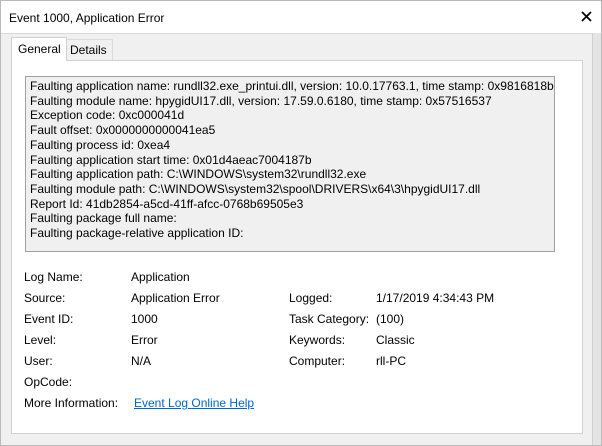 The height and width of the screenshot is (446, 602). I want to click on source-value: Application Error, so click(175, 298).